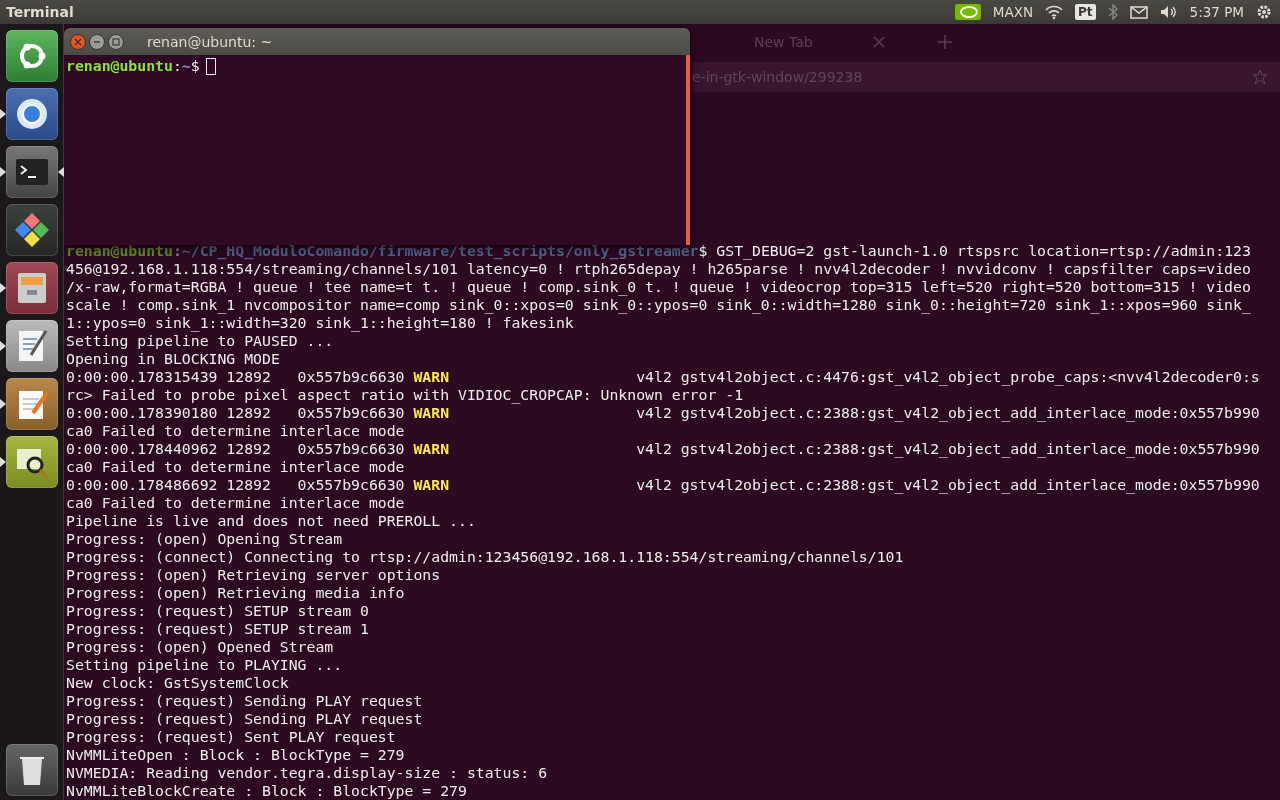 Image resolution: width=1280 pixels, height=800 pixels. Describe the element at coordinates (1168, 12) in the screenshot. I see `volume-icon` at that location.